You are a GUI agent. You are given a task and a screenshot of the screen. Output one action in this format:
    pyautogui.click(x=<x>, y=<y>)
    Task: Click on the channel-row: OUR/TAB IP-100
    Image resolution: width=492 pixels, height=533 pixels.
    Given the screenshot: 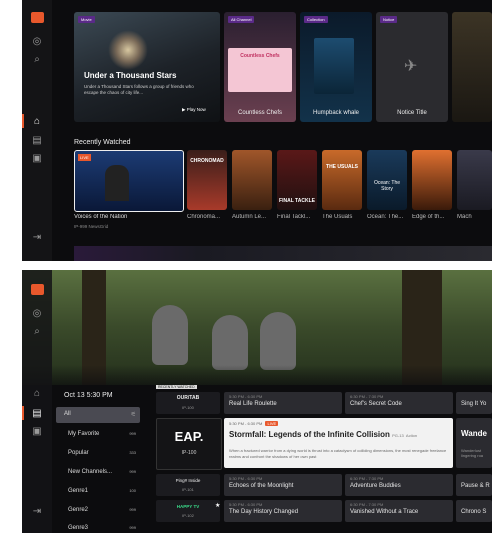 What is the action you would take?
    pyautogui.click(x=188, y=403)
    